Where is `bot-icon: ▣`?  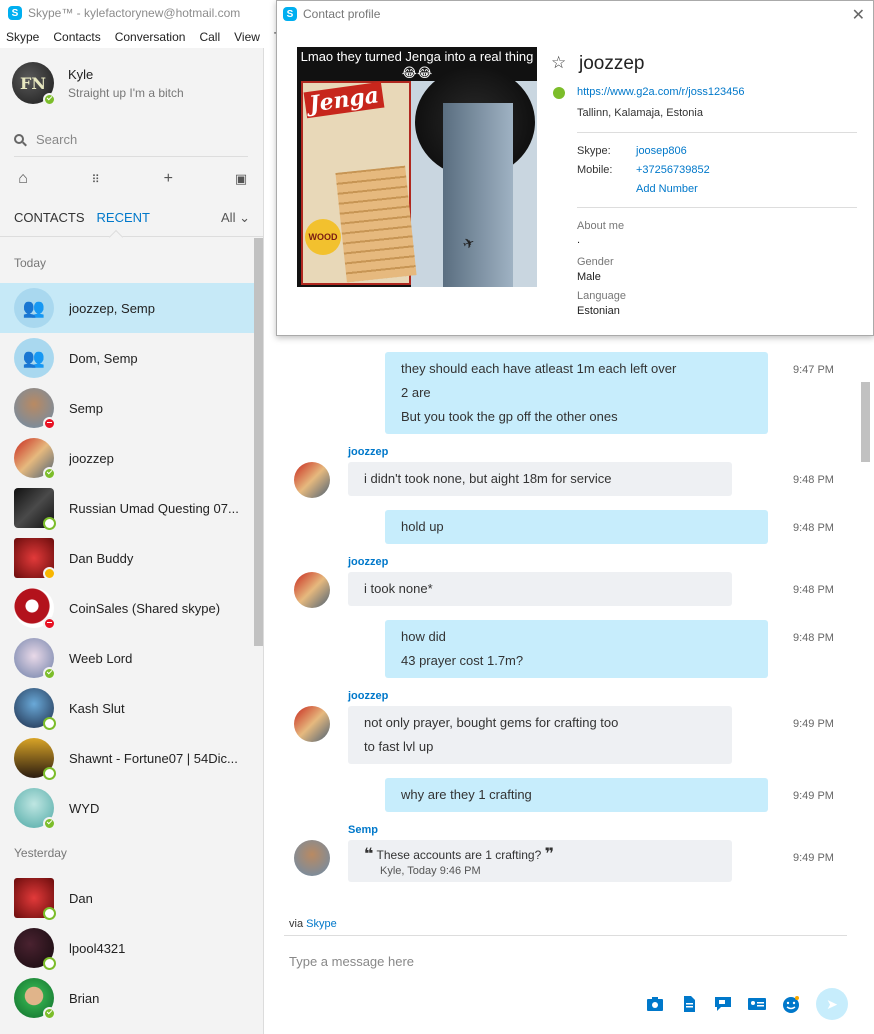 bot-icon: ▣ is located at coordinates (241, 179).